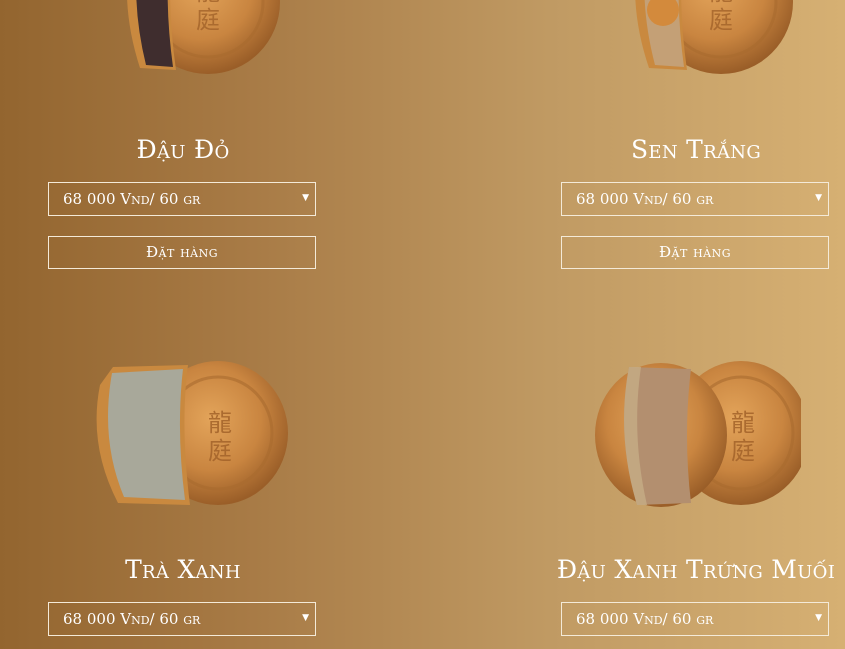 The width and height of the screenshot is (845, 649). Describe the element at coordinates (696, 149) in the screenshot. I see `product-name: Sen Trắng` at that location.